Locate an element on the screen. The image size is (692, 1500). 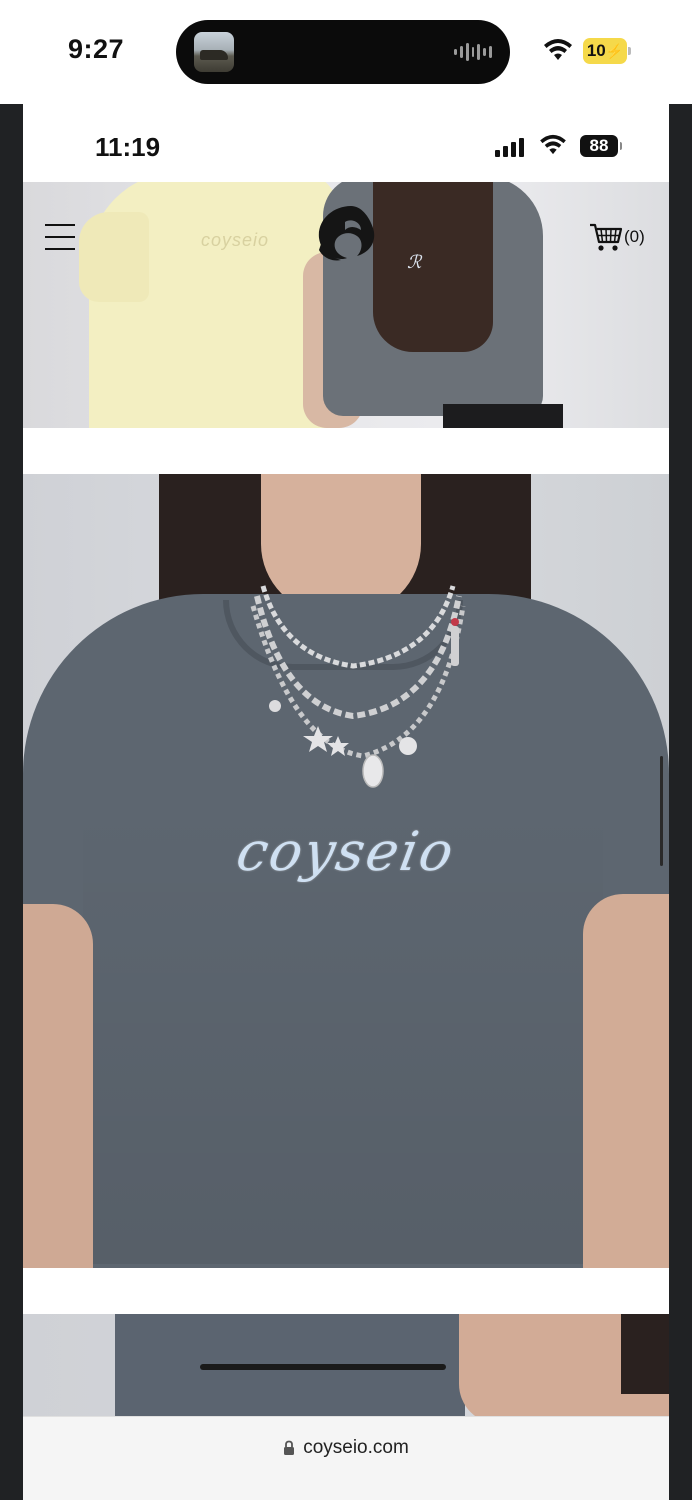
yellow-tshirt-print: coyseio is located at coordinates (235, 240).